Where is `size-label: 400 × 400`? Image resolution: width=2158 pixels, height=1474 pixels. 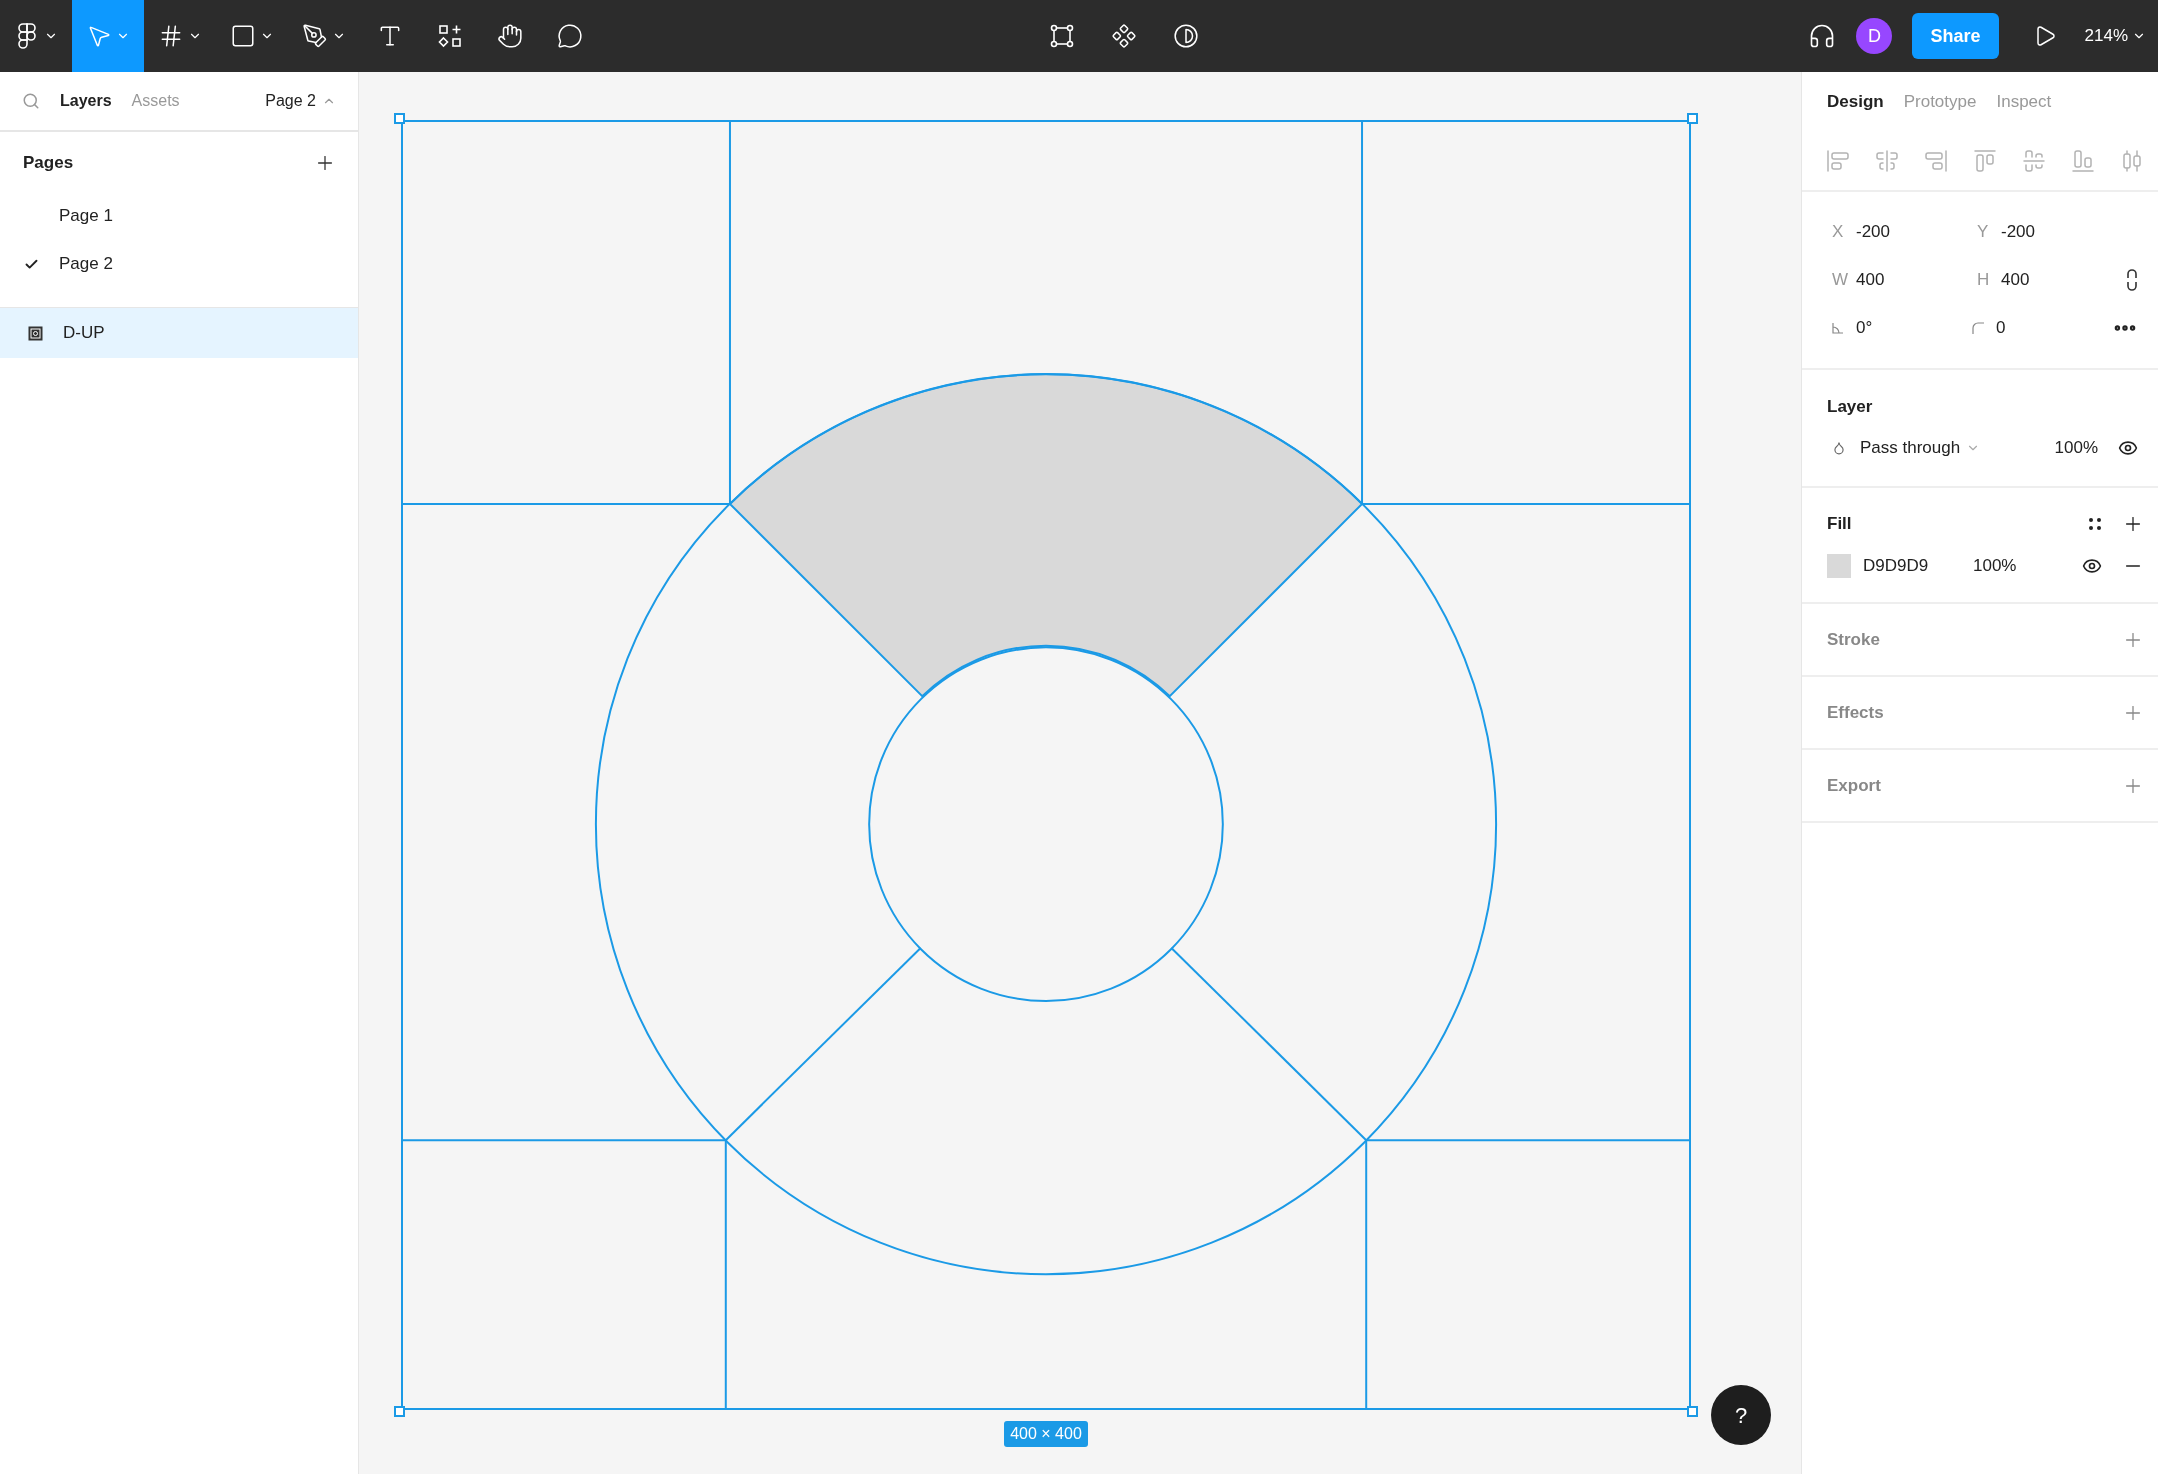 size-label: 400 × 400 is located at coordinates (1046, 1434).